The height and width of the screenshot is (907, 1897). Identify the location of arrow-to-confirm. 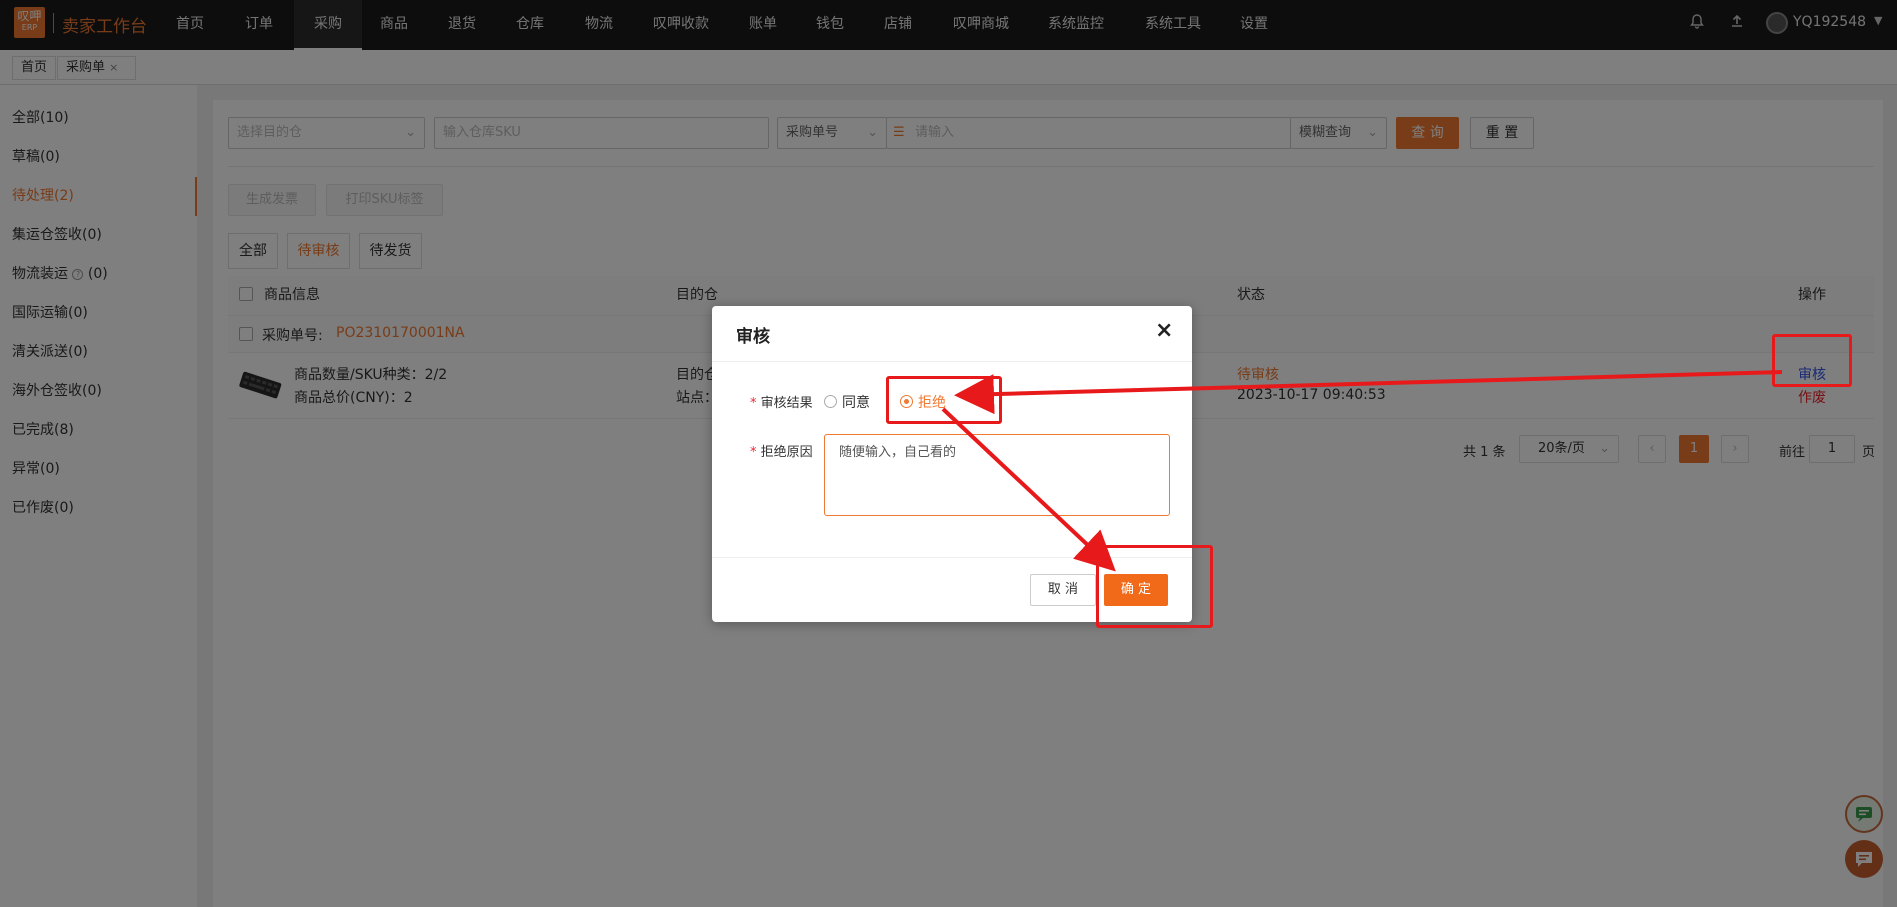
(1028, 489).